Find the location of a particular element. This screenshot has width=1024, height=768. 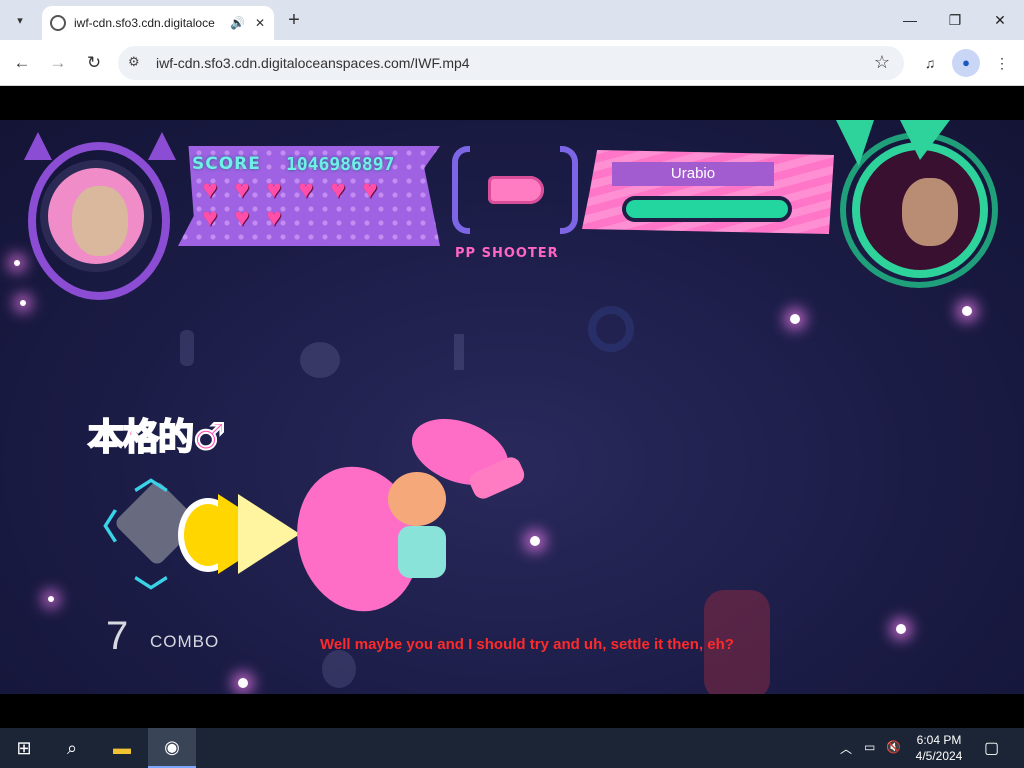

chrome-icon: ◉ is located at coordinates (172, 748).